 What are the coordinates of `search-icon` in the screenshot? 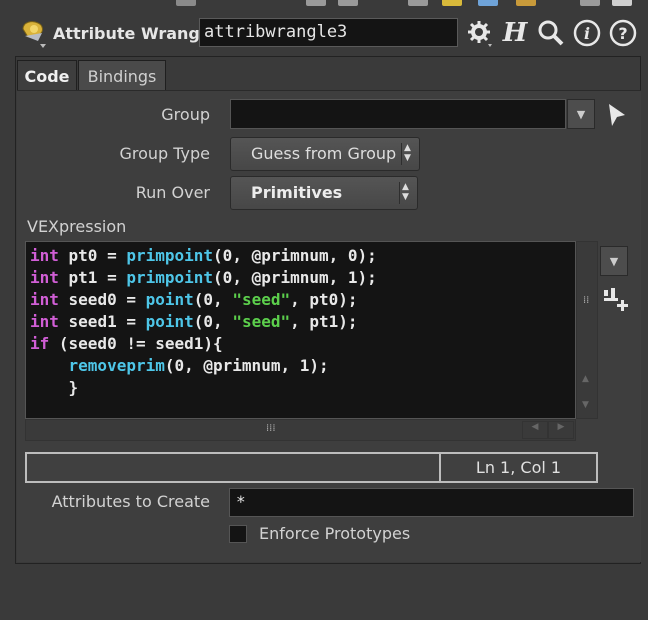 It's located at (551, 33).